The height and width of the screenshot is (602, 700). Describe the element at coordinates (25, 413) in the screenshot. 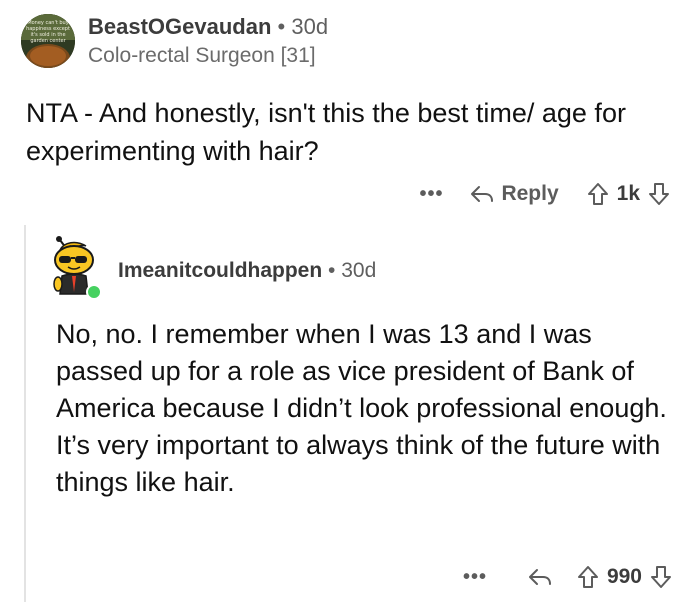

I see `thread-line` at that location.